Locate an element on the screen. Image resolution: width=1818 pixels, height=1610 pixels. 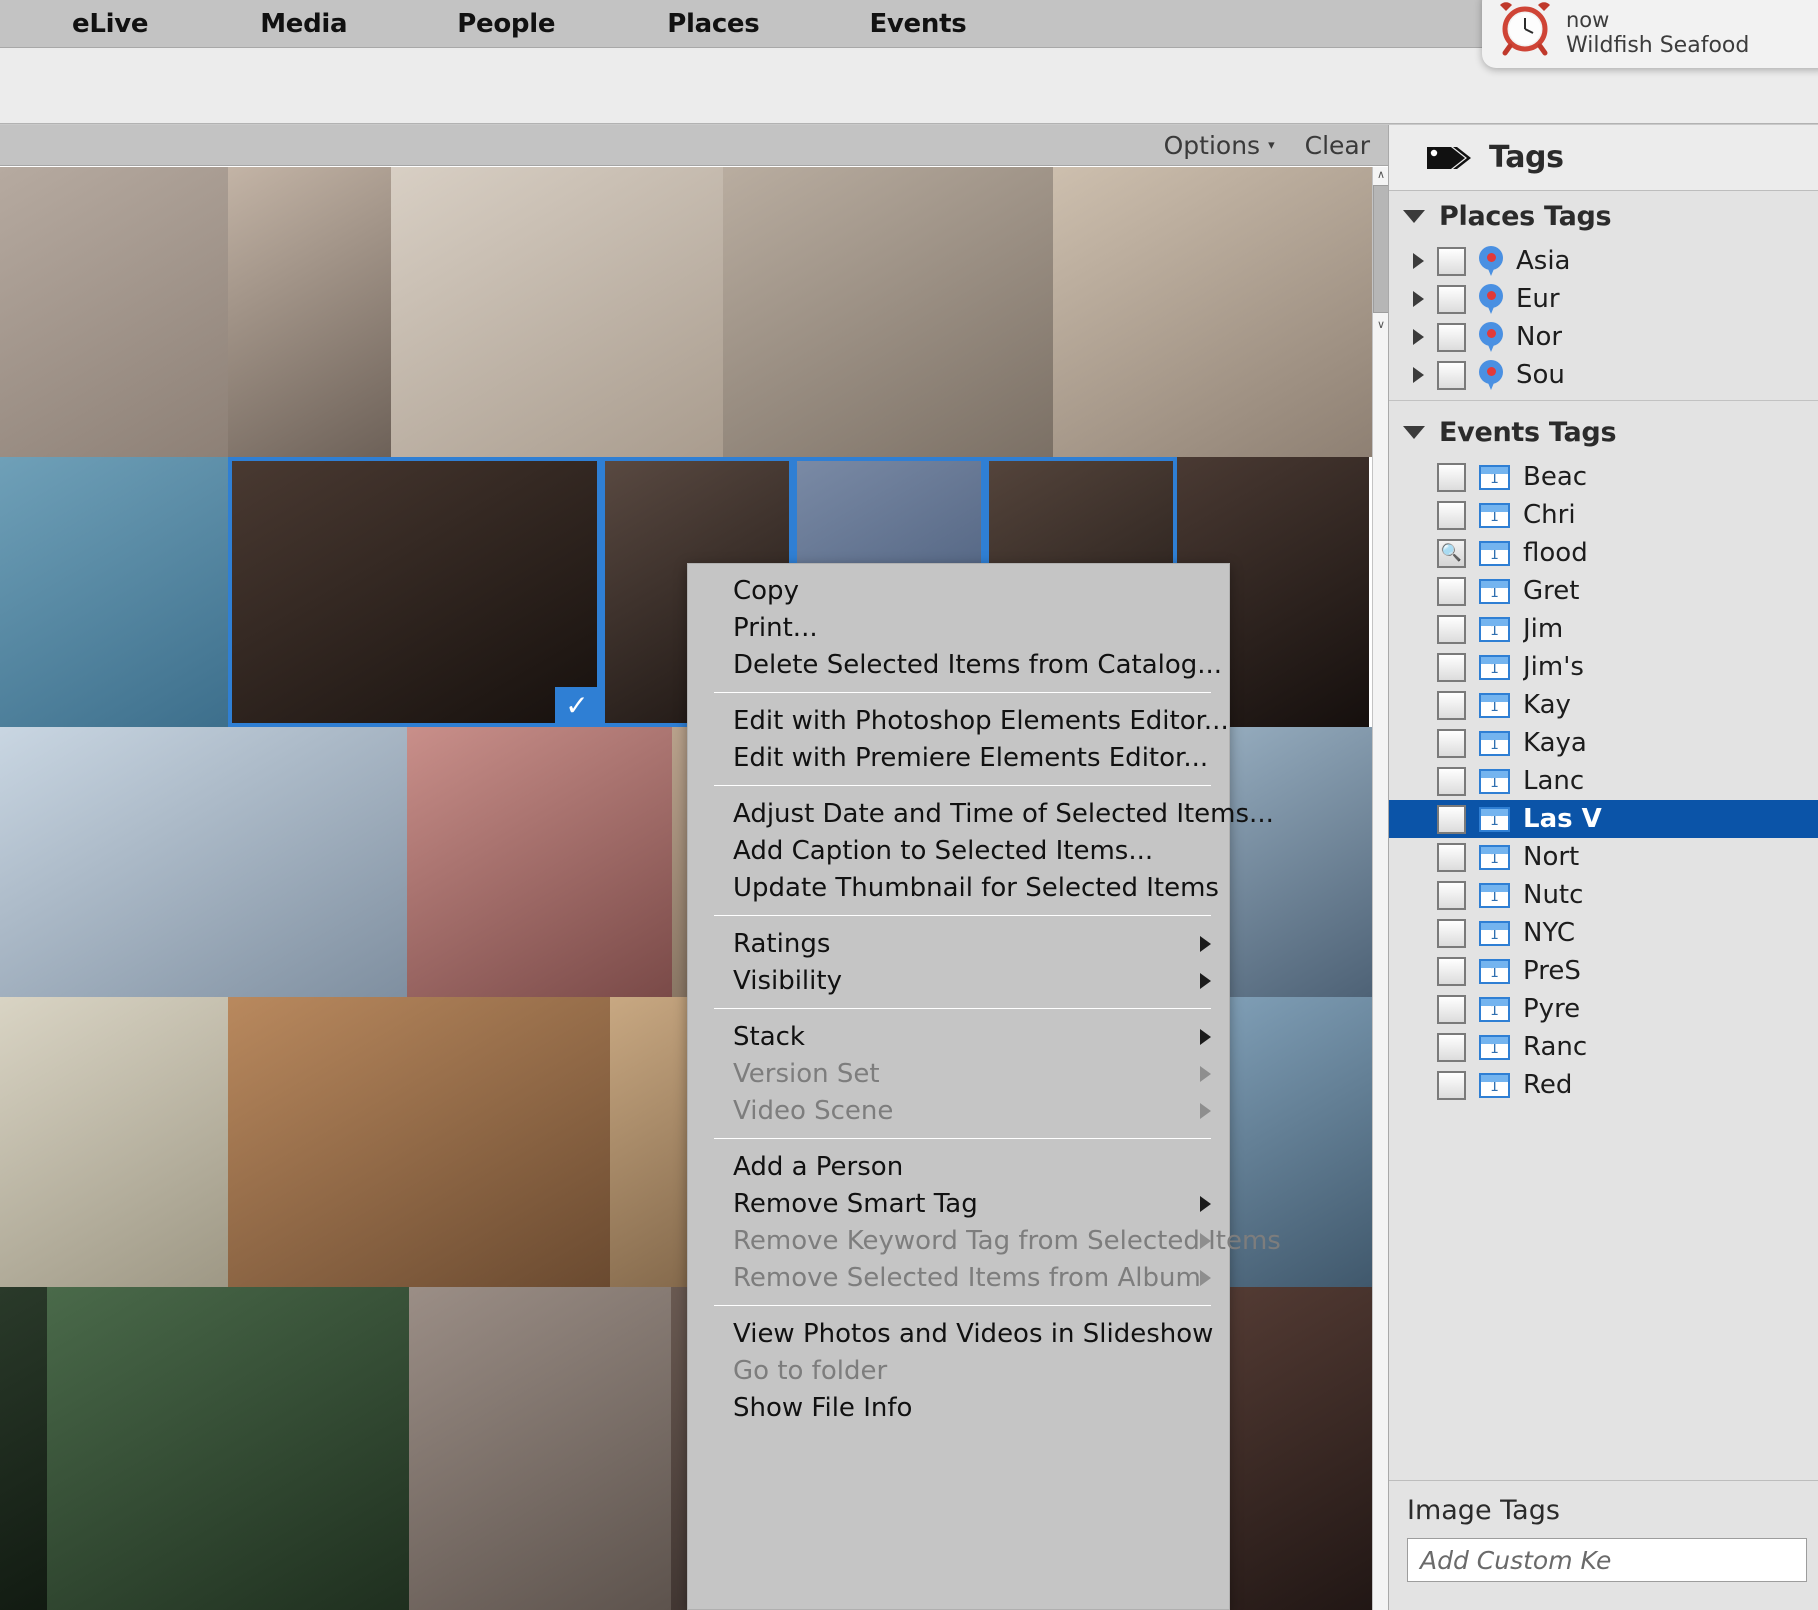
events-tags-section-header: Events Tags is located at coordinates (1603, 432).